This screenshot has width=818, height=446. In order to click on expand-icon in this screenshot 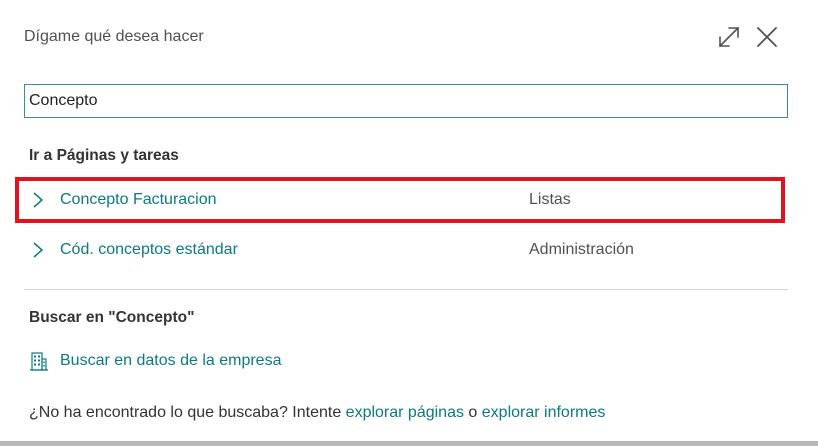, I will do `click(729, 37)`.